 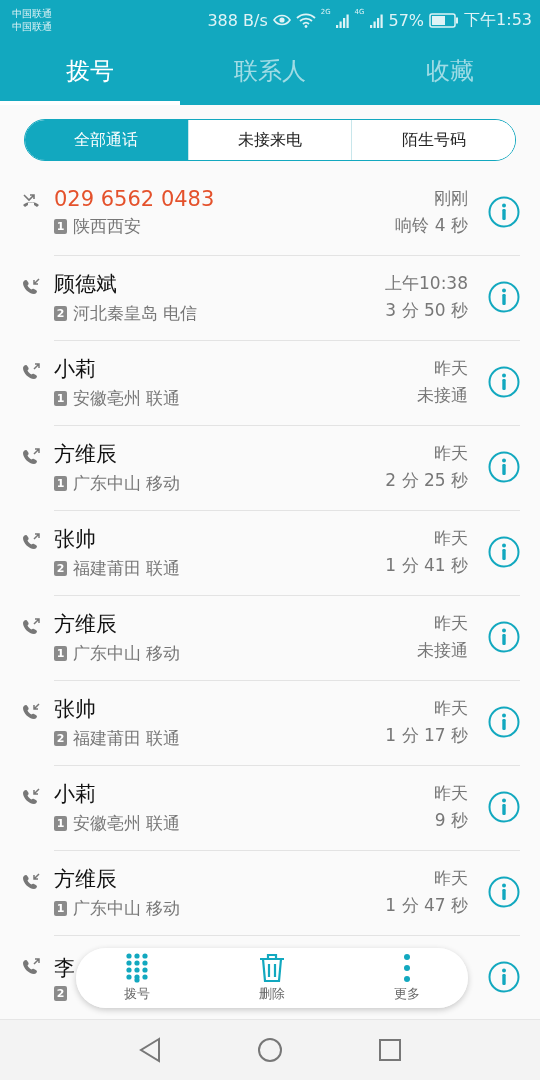 I want to click on toolbar-button: 更多, so click(x=407, y=978).